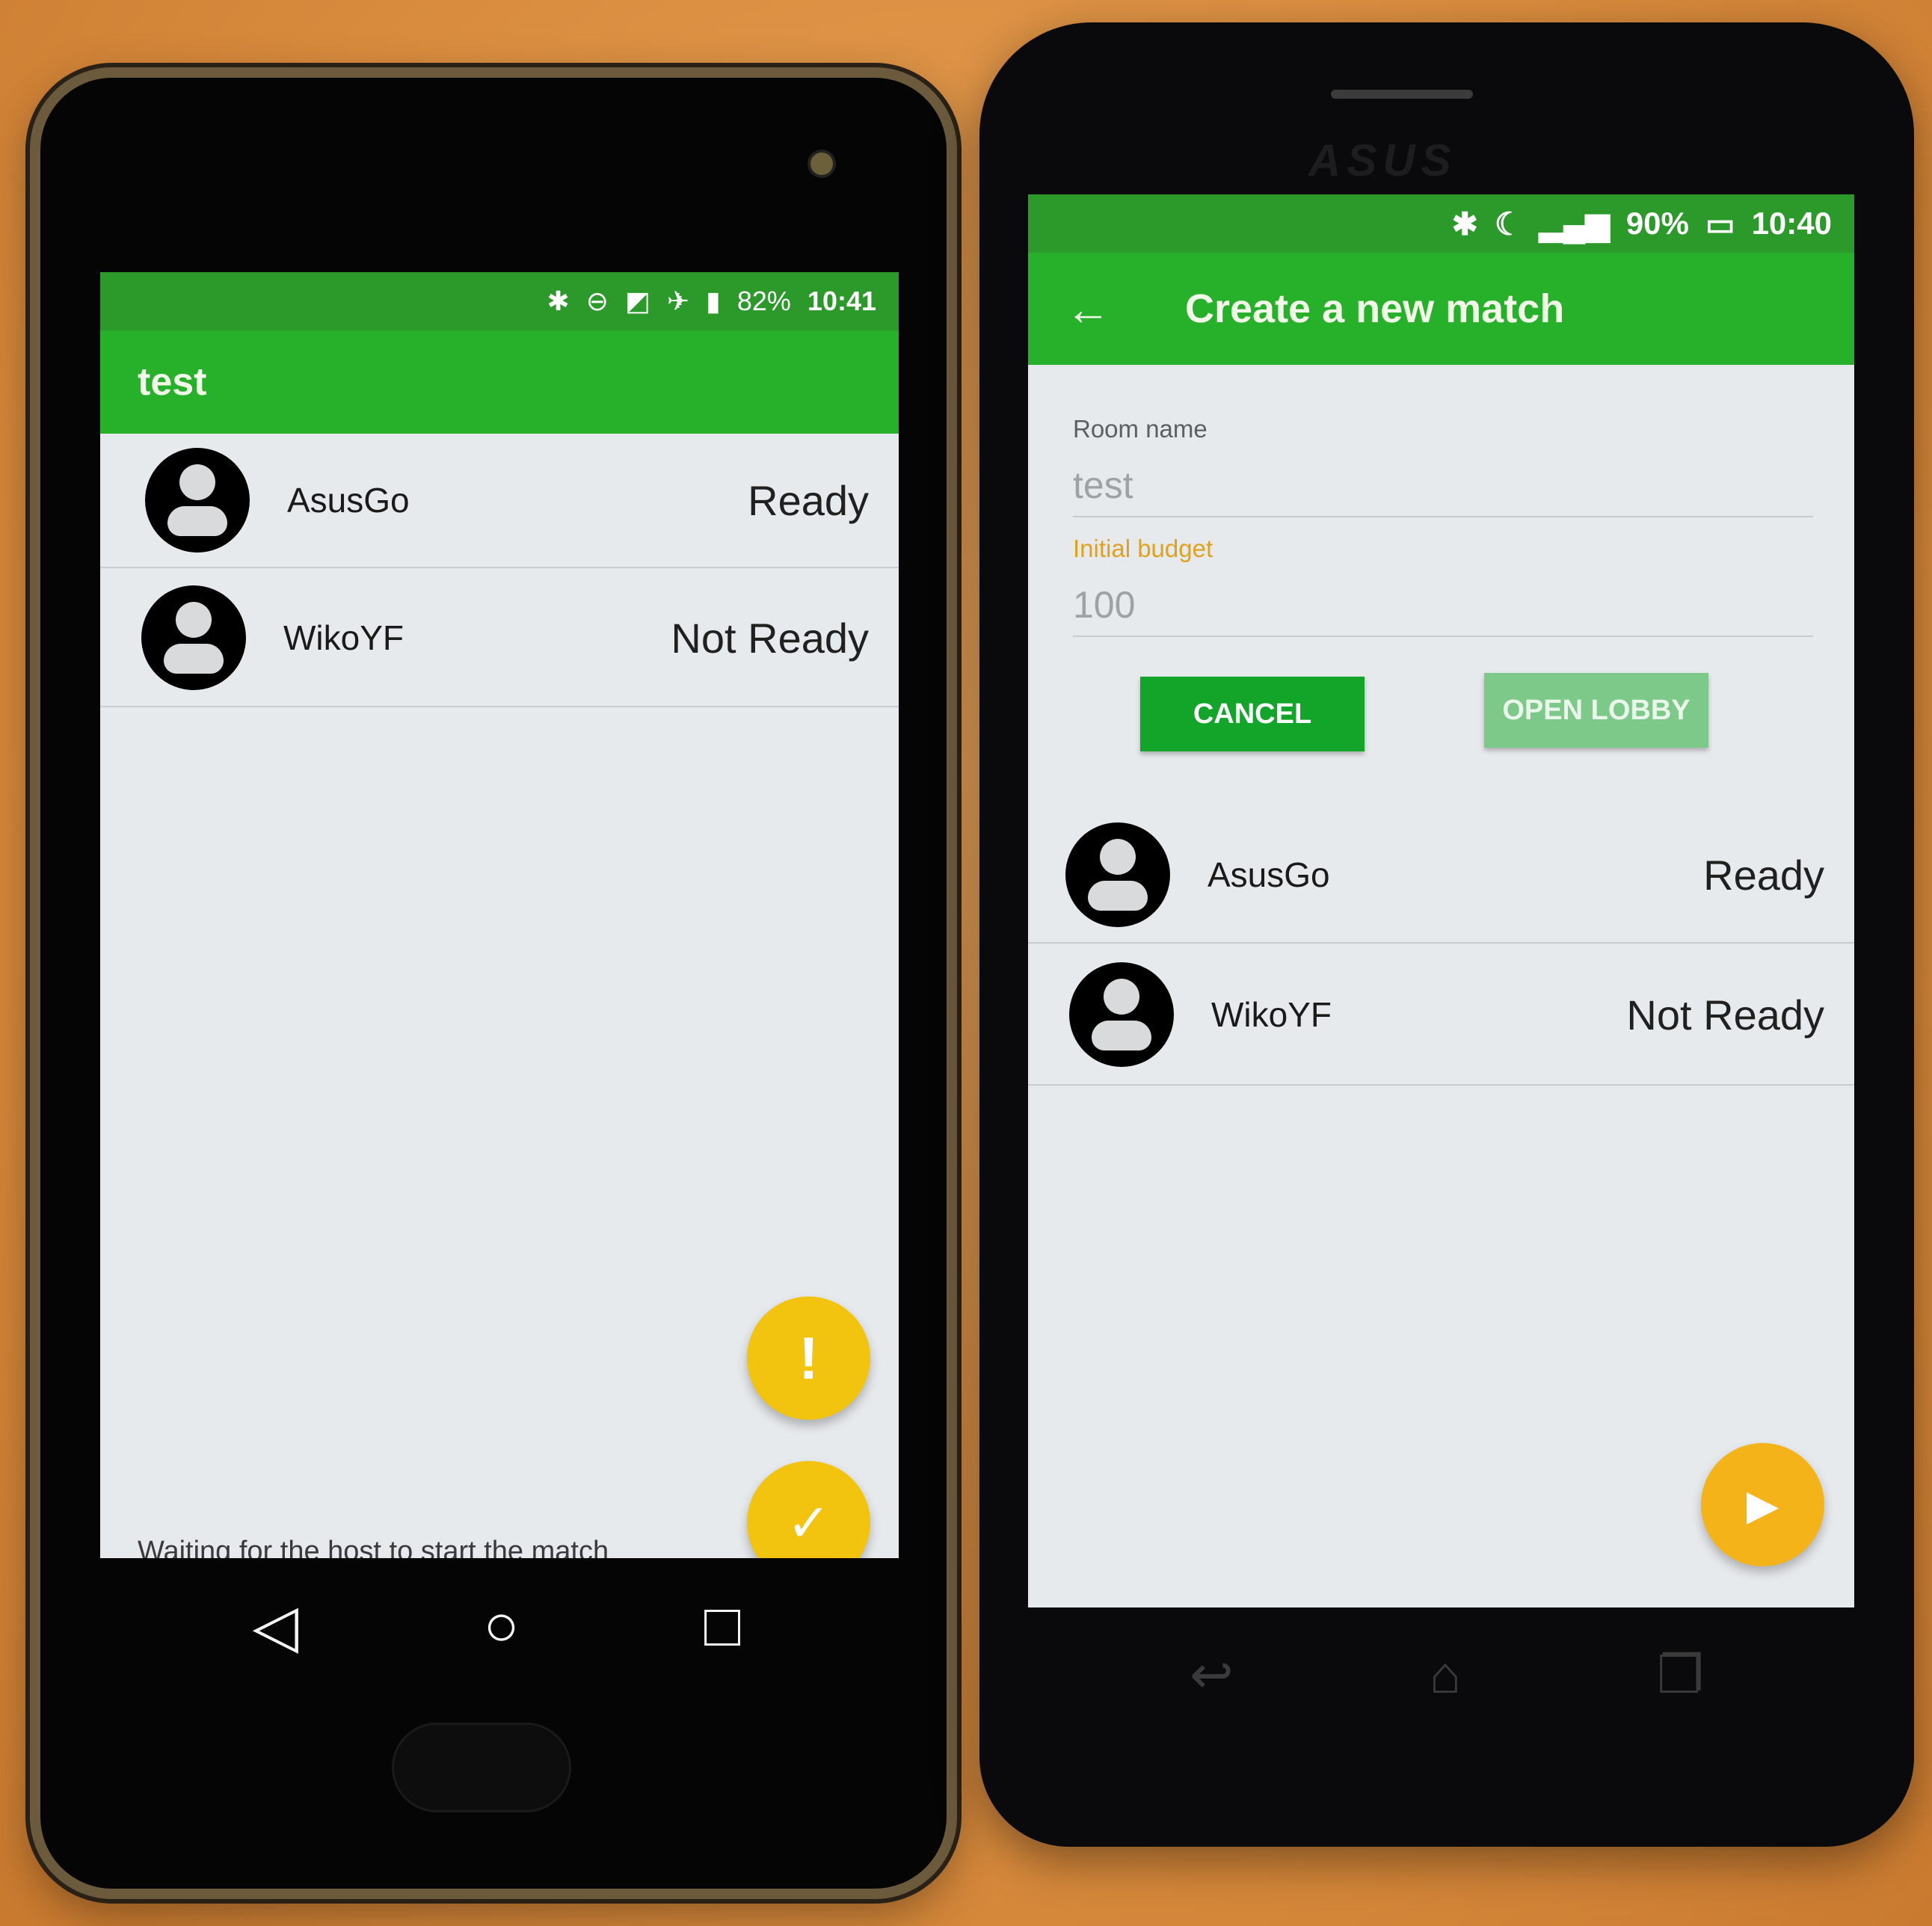 The width and height of the screenshot is (1932, 1926). I want to click on app-bar: test, so click(499, 382).